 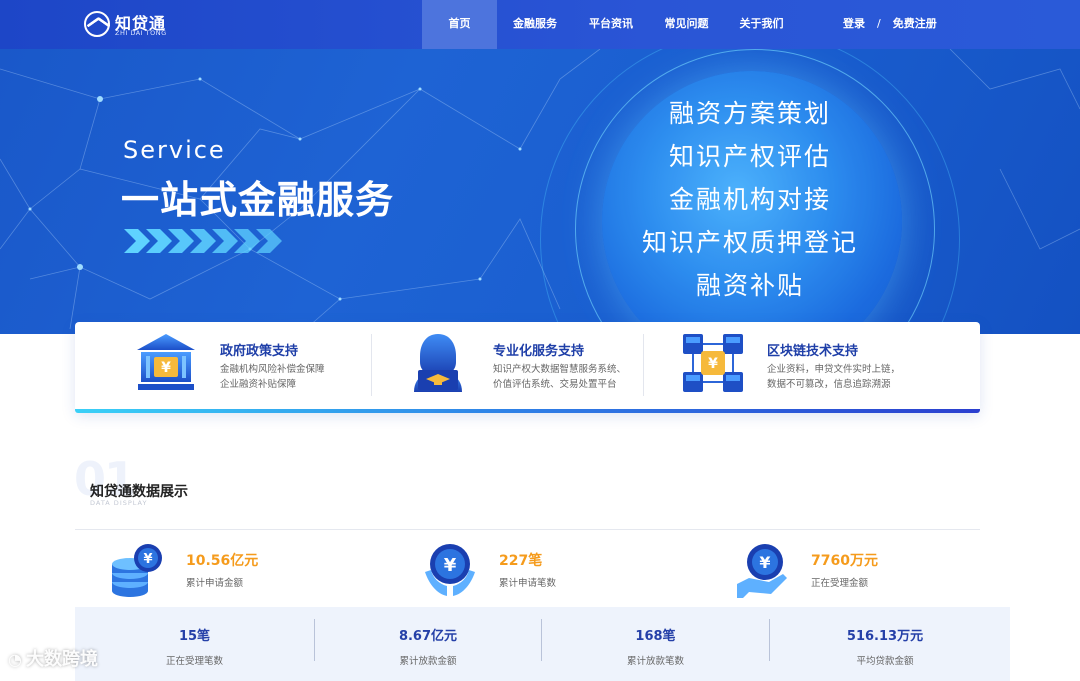 I want to click on feature-desc-line: 价值评估系统、交易处置平台, so click(x=555, y=384).